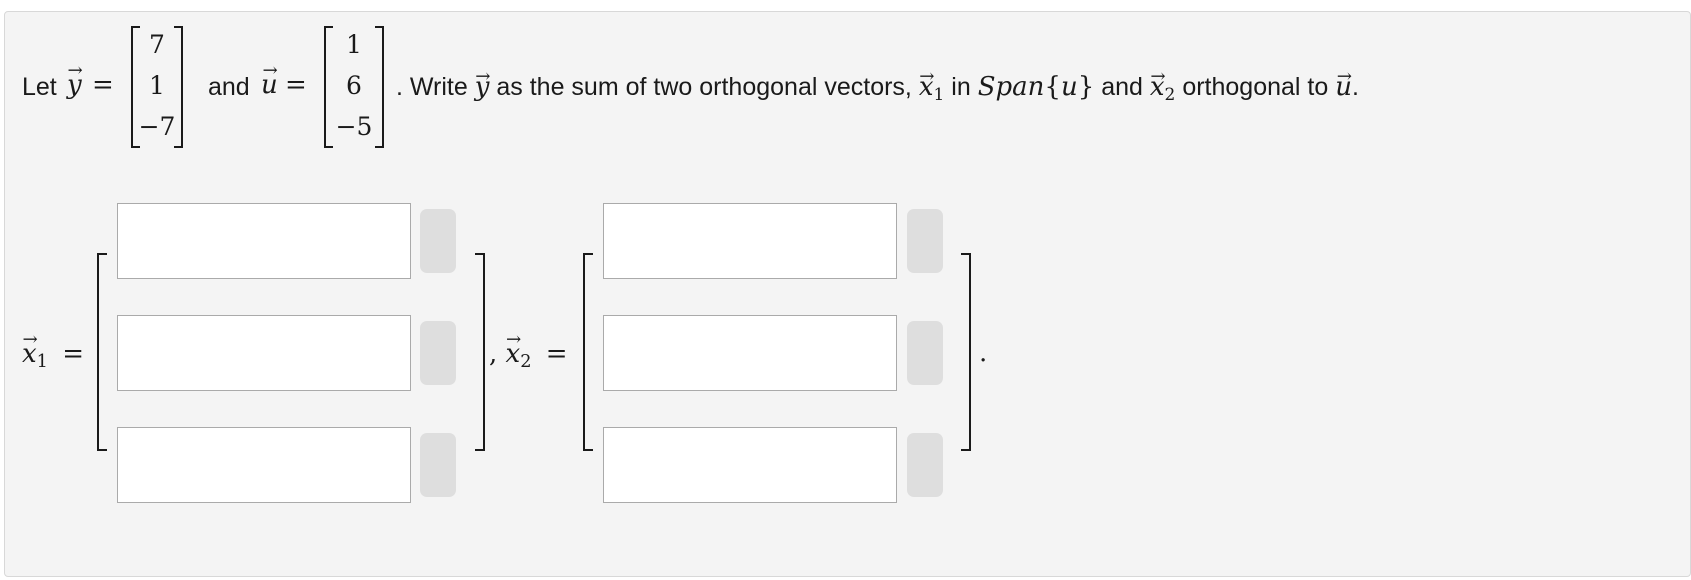 The height and width of the screenshot is (580, 1691). Describe the element at coordinates (53, 355) in the screenshot. I see `x1-label: x1 =` at that location.